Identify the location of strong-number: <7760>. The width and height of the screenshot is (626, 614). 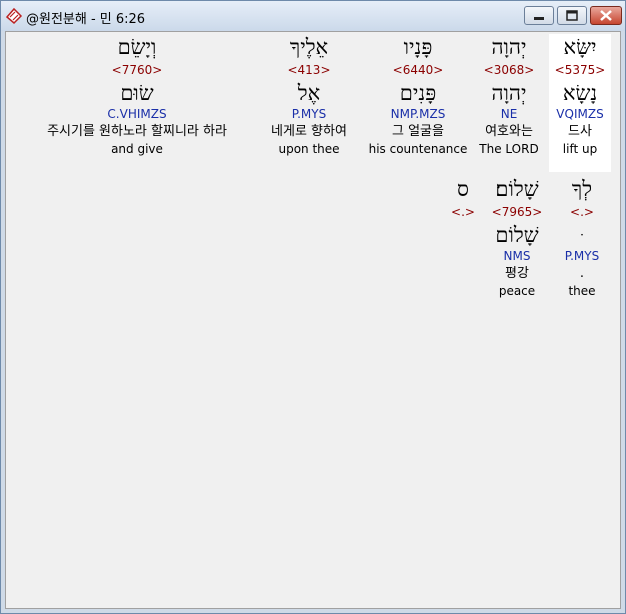
(137, 71).